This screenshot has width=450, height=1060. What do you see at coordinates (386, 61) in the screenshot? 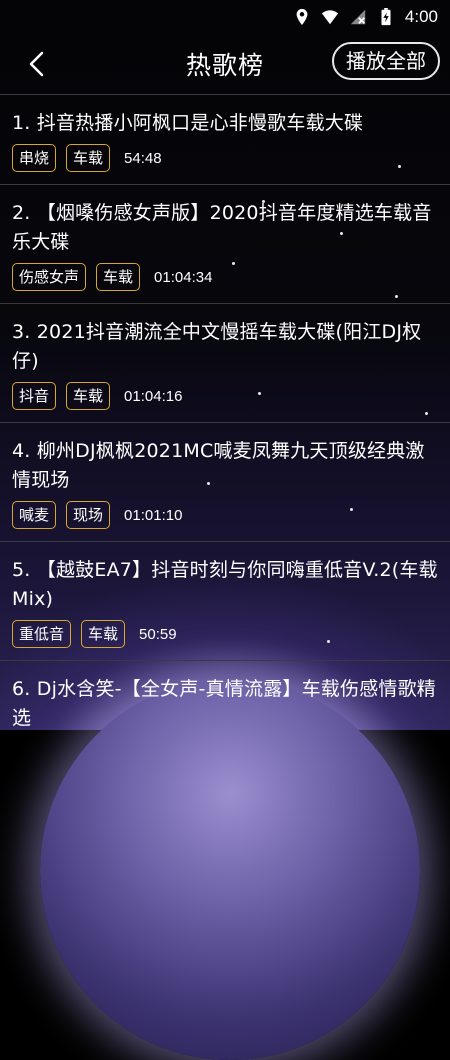
I see `play-all-button: 播放全部` at bounding box center [386, 61].